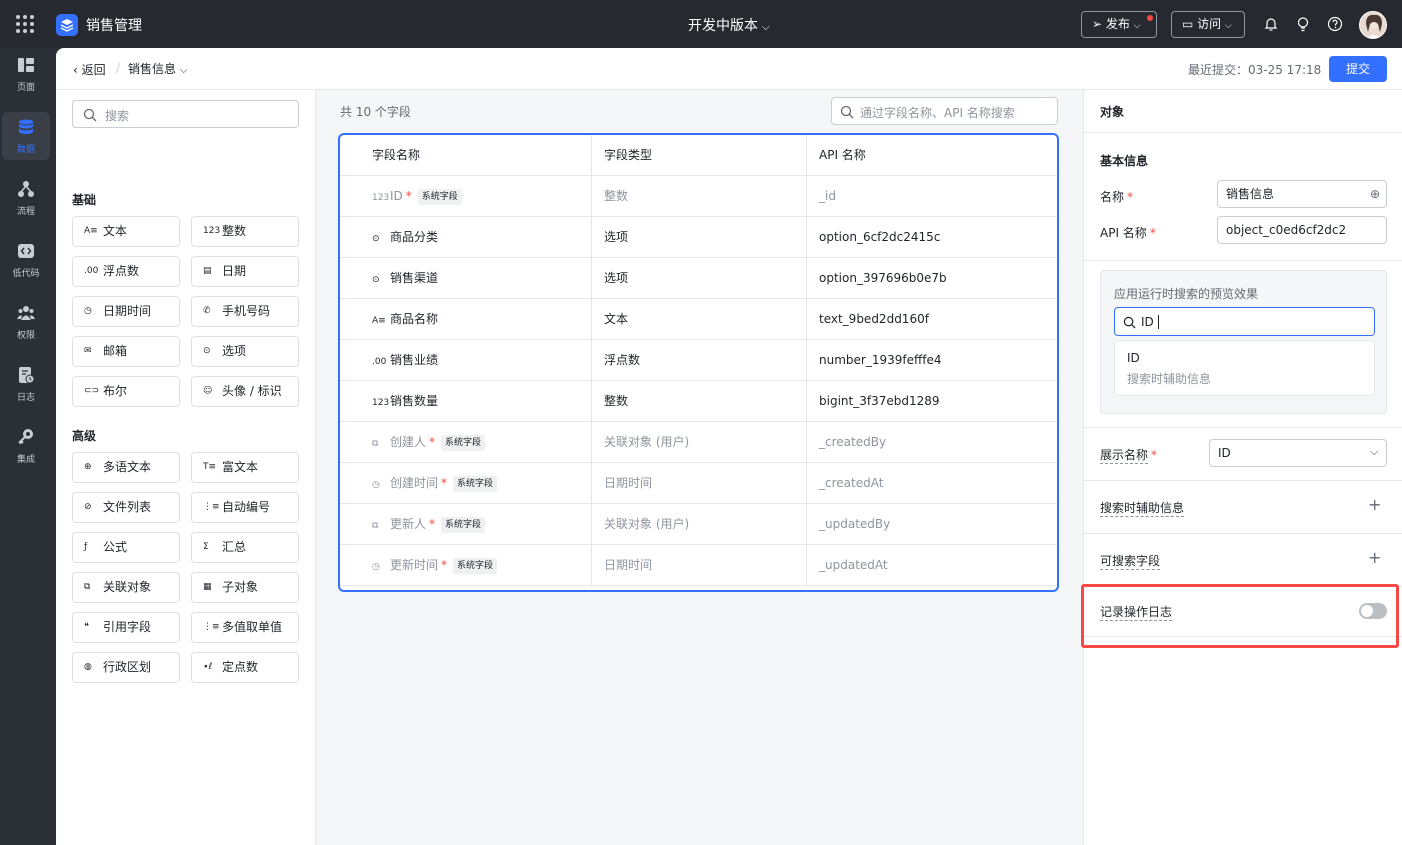 This screenshot has height=845, width=1402. I want to click on field-search-input: 通过字段名称、API 名称搜索, so click(944, 111).